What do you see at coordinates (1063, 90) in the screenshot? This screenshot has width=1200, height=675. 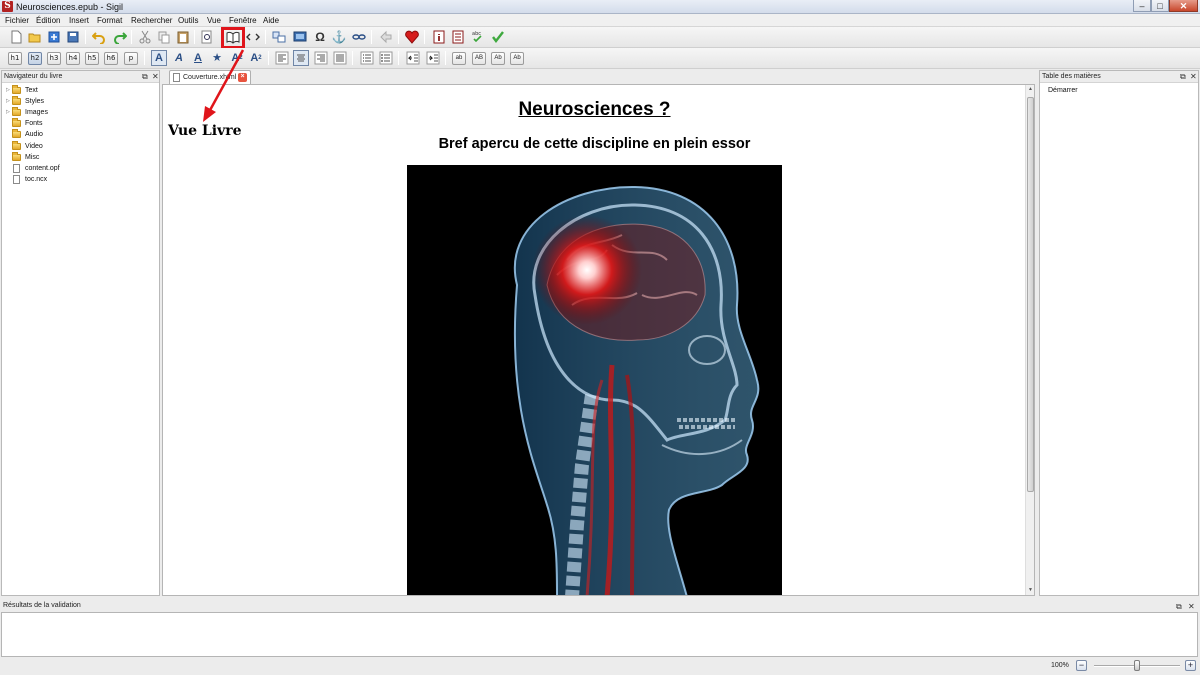 I see `toc-item-demarrer: Démarrer` at bounding box center [1063, 90].